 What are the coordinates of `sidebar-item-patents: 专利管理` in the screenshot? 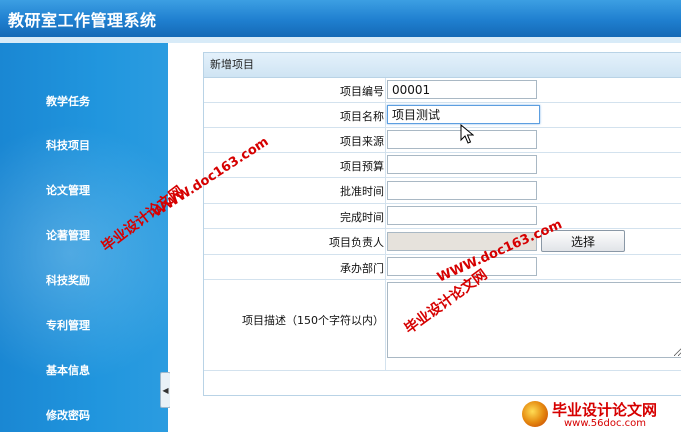 It's located at (68, 325).